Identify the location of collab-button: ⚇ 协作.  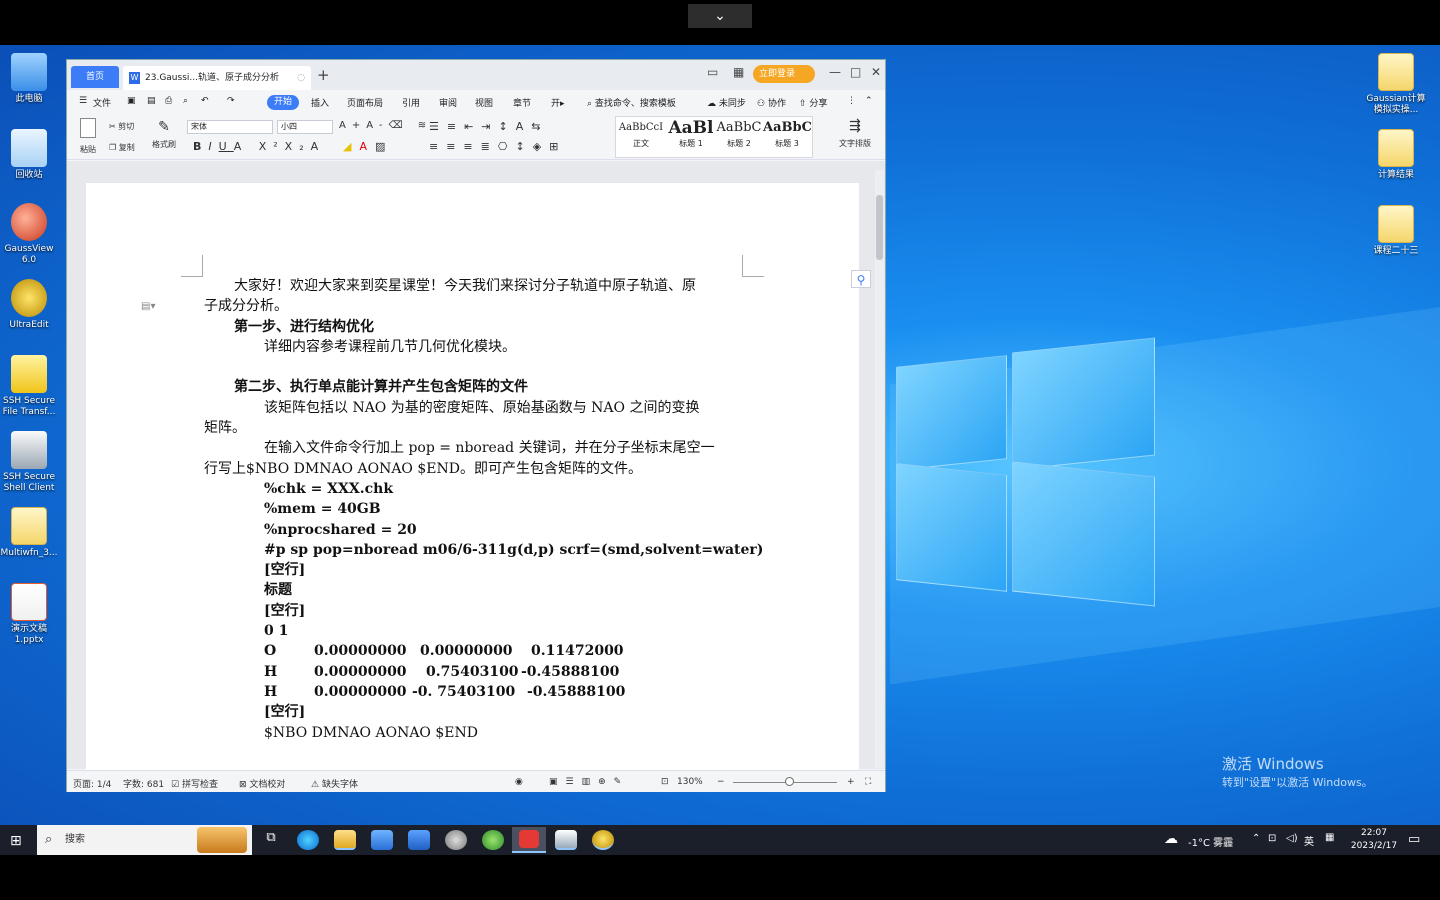
(771, 102).